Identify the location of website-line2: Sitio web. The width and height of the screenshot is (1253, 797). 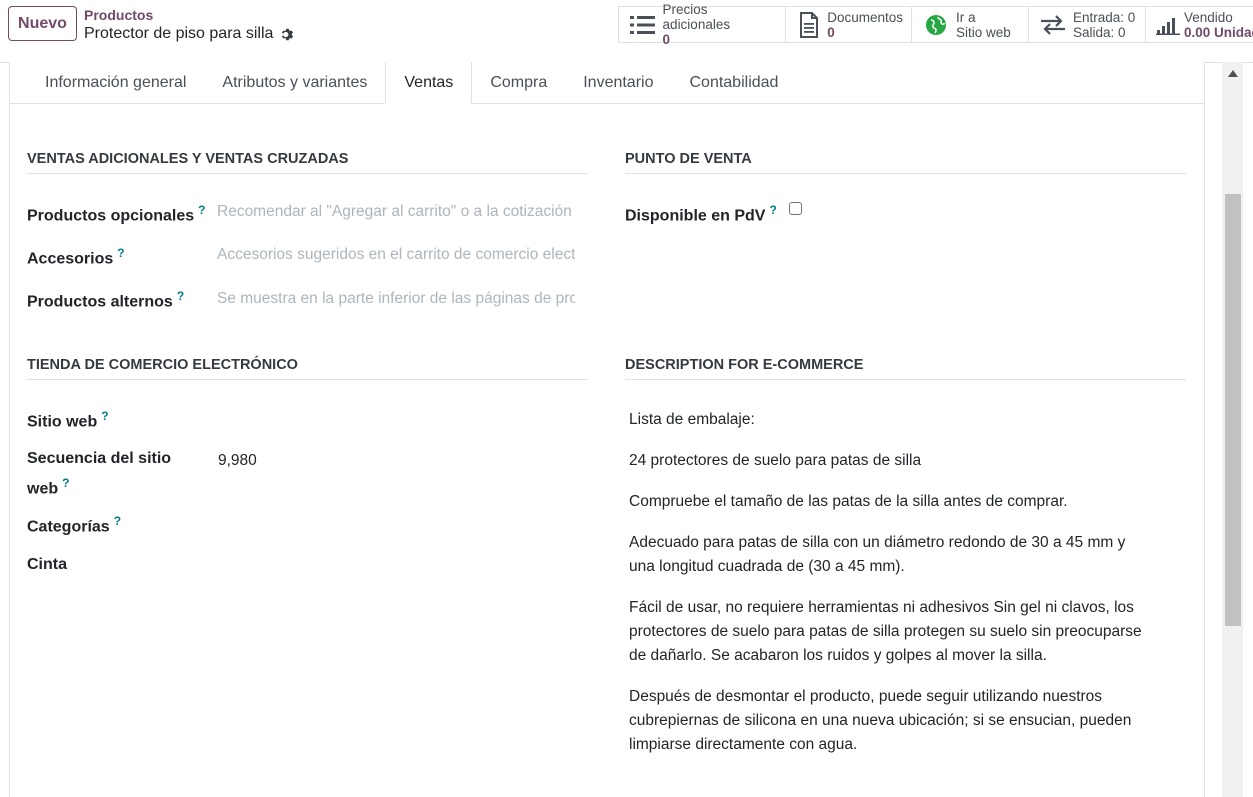
(983, 32).